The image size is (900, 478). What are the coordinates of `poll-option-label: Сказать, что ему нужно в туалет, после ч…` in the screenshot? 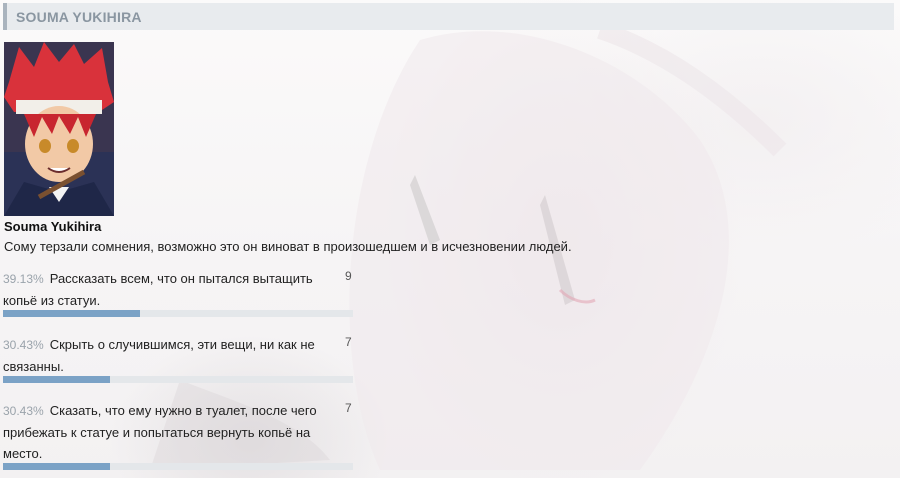 It's located at (160, 432).